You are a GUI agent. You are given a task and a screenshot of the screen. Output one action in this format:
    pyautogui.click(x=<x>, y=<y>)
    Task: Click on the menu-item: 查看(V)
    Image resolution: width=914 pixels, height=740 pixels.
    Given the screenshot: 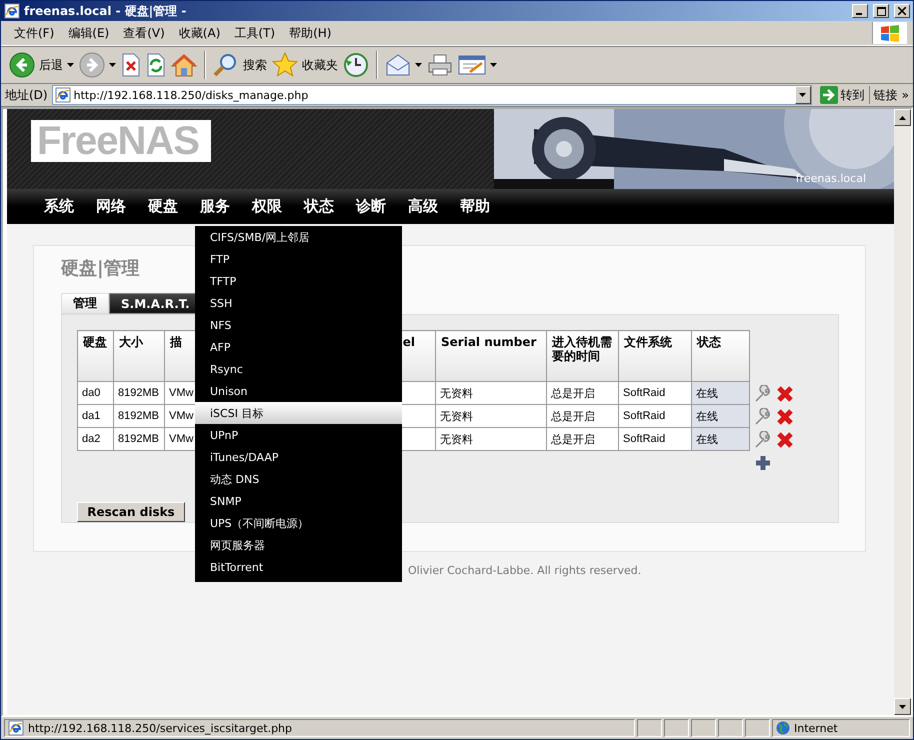 What is the action you would take?
    pyautogui.click(x=144, y=33)
    